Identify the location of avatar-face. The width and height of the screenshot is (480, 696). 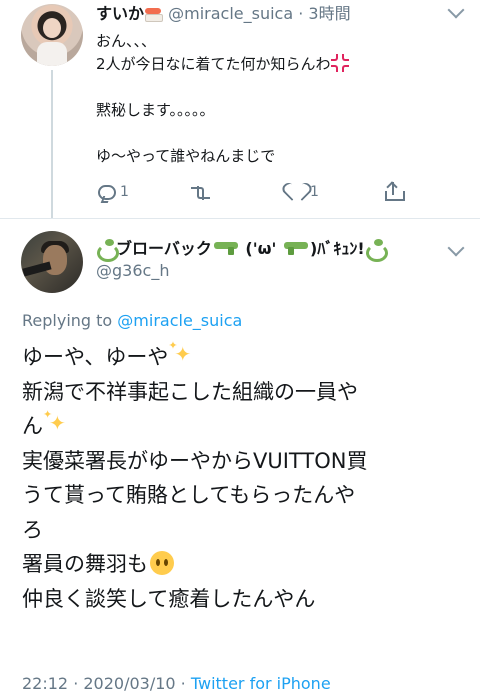
(52, 28).